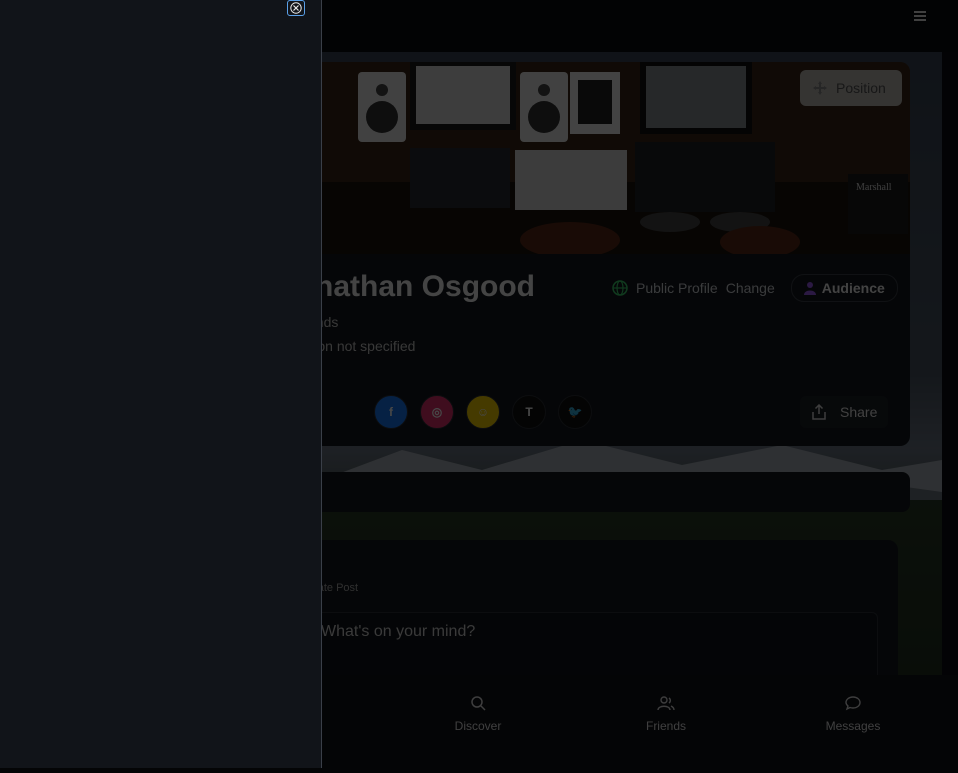 The height and width of the screenshot is (773, 958). What do you see at coordinates (478, 726) in the screenshot?
I see `nav-discover-label: Discover` at bounding box center [478, 726].